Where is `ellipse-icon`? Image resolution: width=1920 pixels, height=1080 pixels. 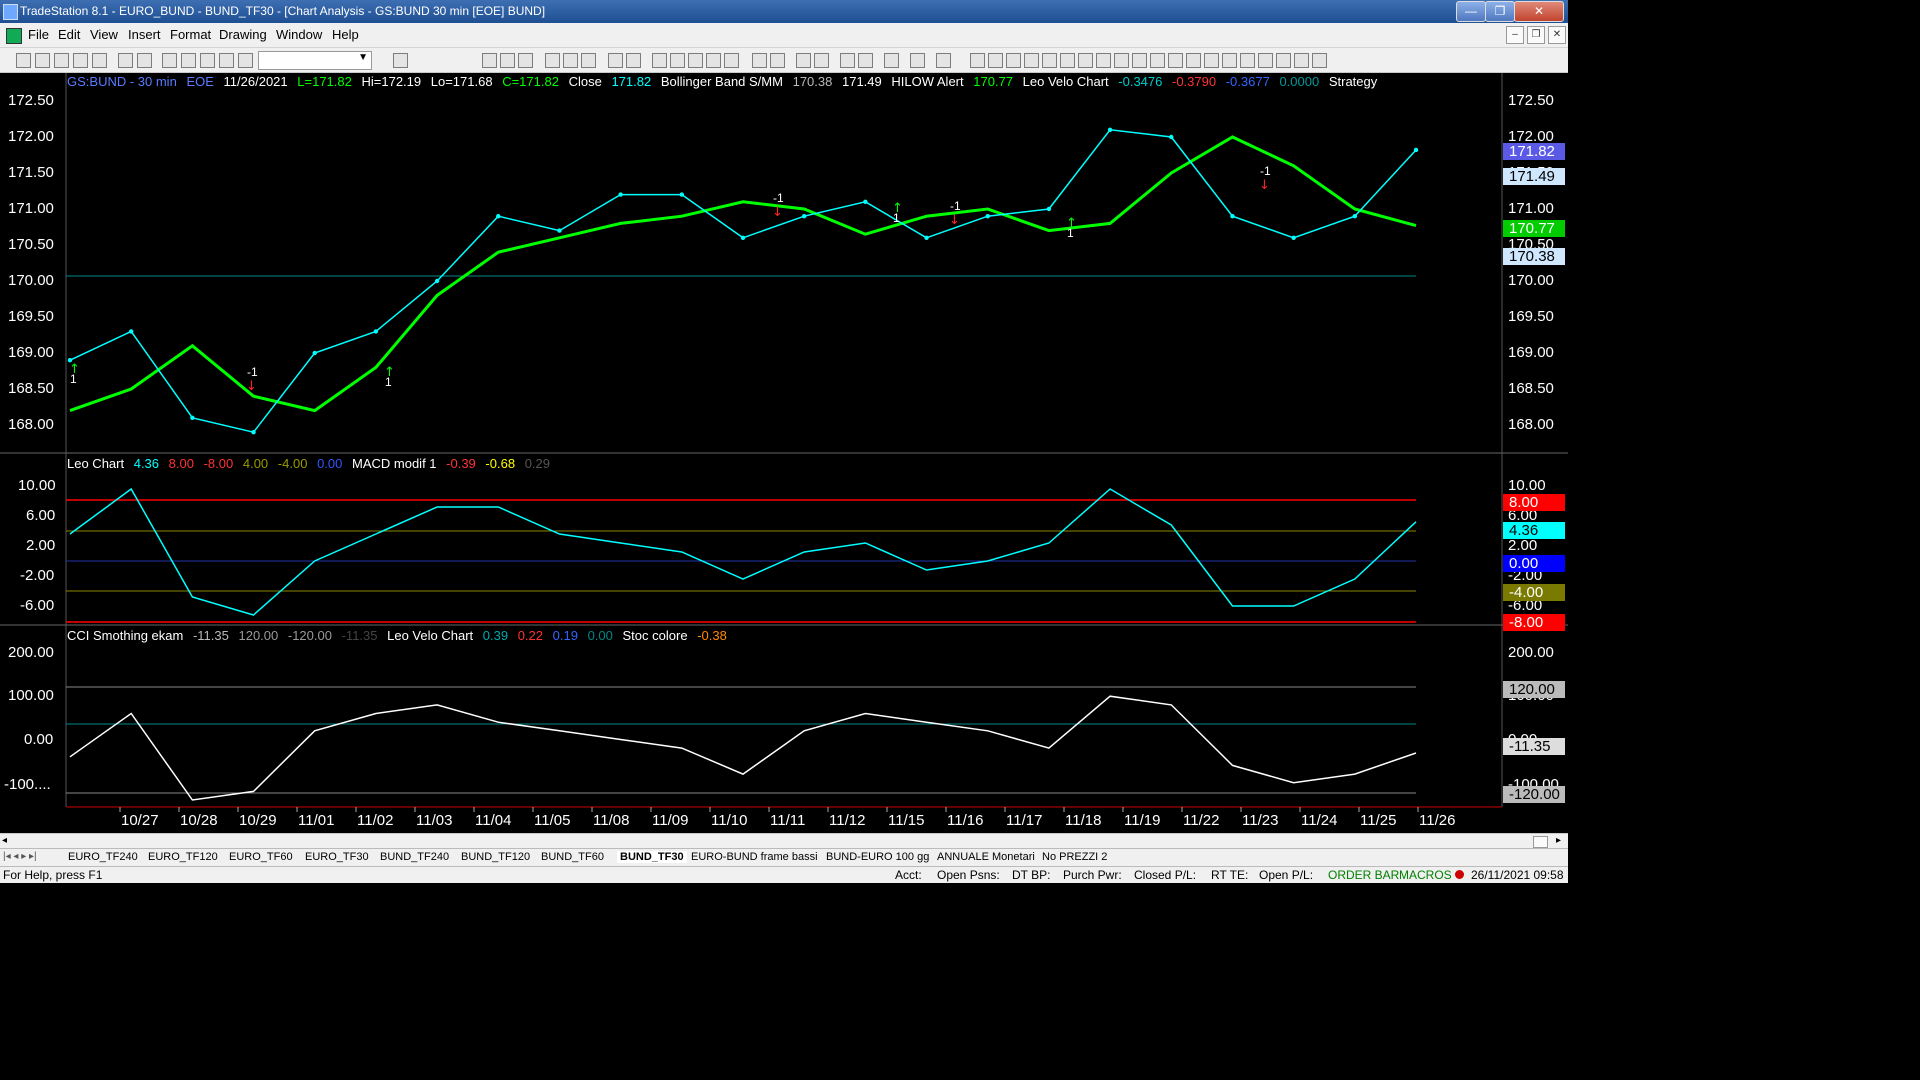 ellipse-icon is located at coordinates (1283, 60).